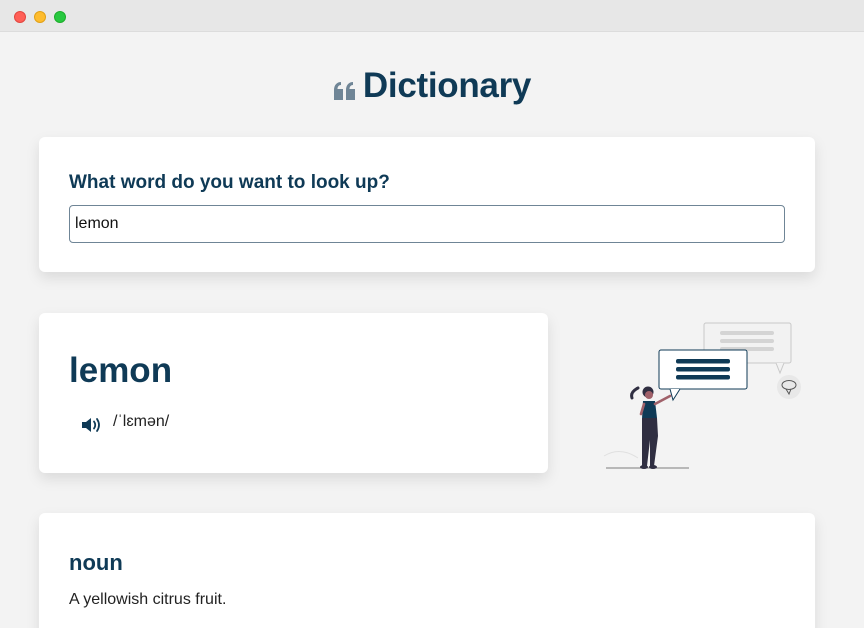  What do you see at coordinates (60, 17) in the screenshot?
I see `maximize-window-button` at bounding box center [60, 17].